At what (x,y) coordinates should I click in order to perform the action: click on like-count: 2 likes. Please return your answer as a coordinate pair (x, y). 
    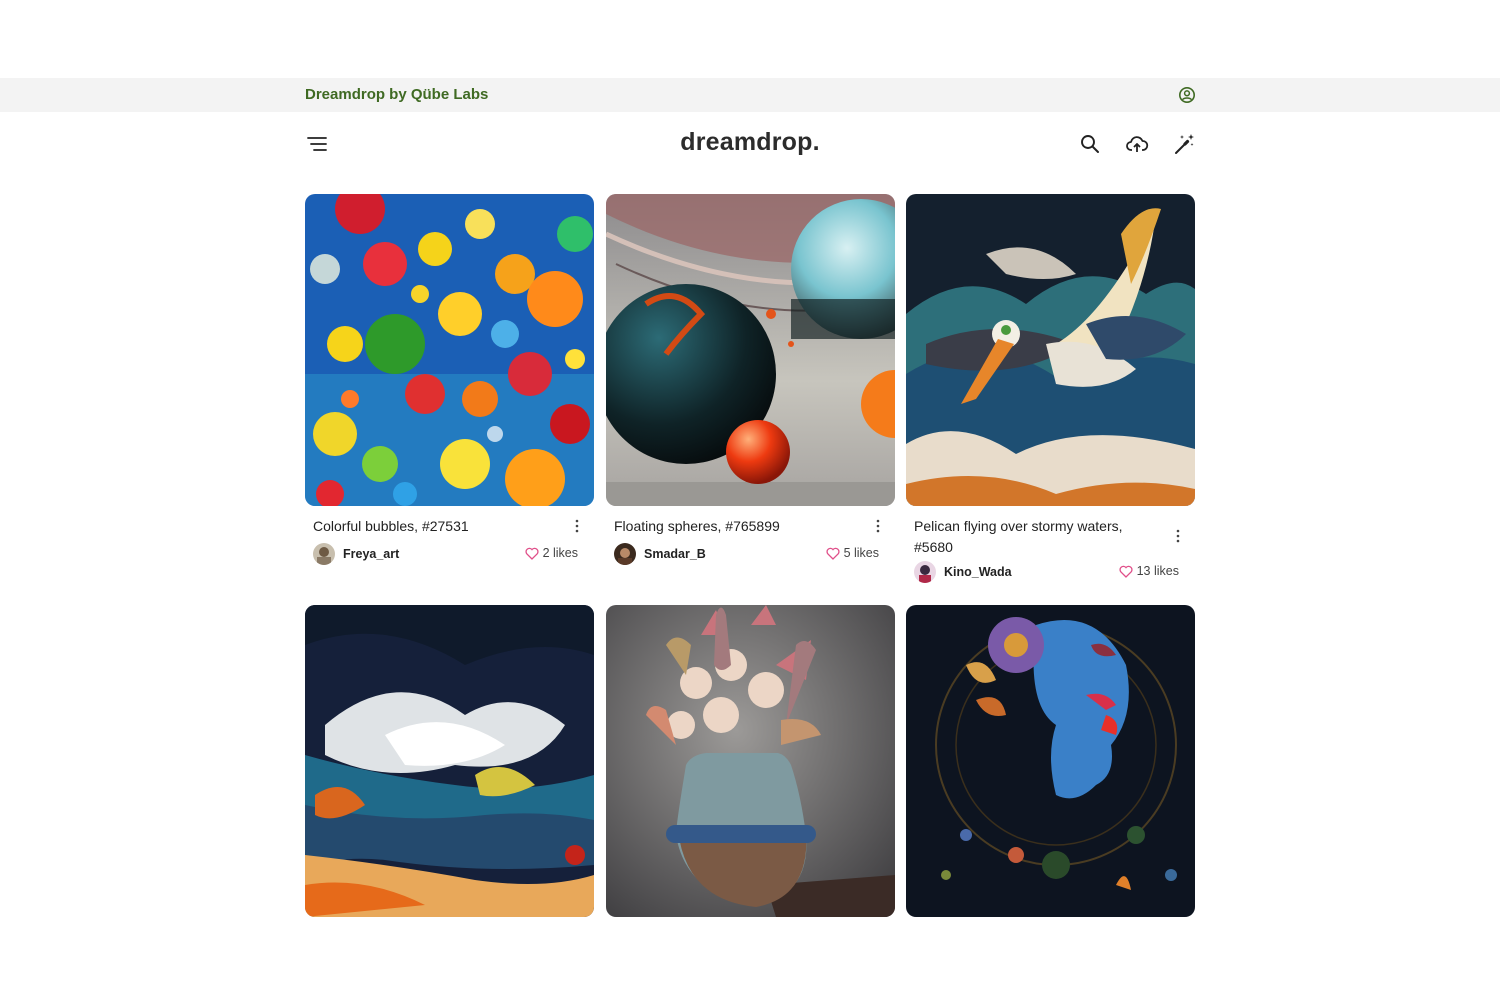
    Looking at the image, I should click on (560, 553).